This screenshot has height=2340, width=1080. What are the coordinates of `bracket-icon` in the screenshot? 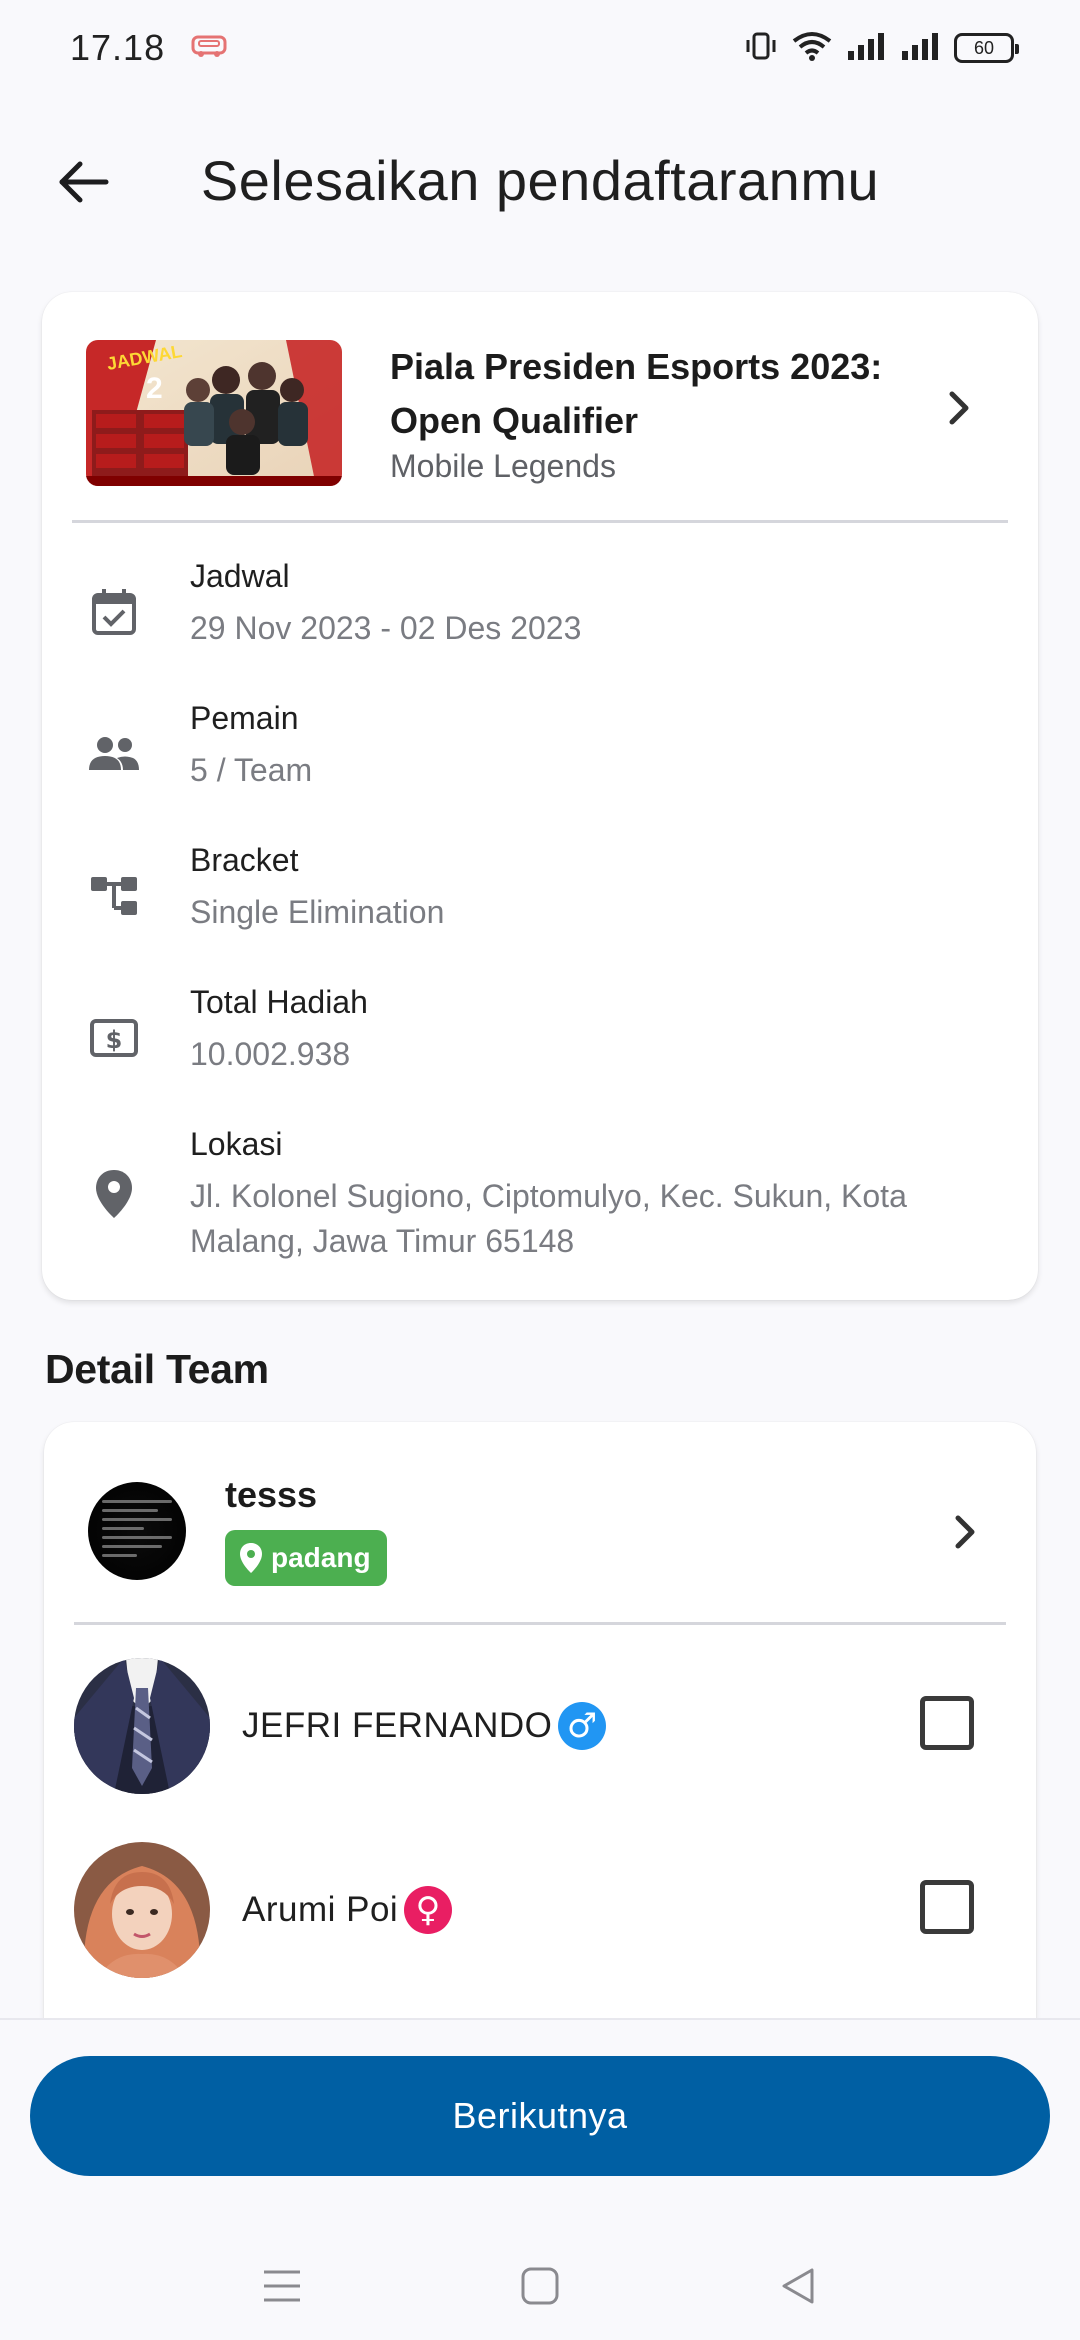 It's located at (114, 896).